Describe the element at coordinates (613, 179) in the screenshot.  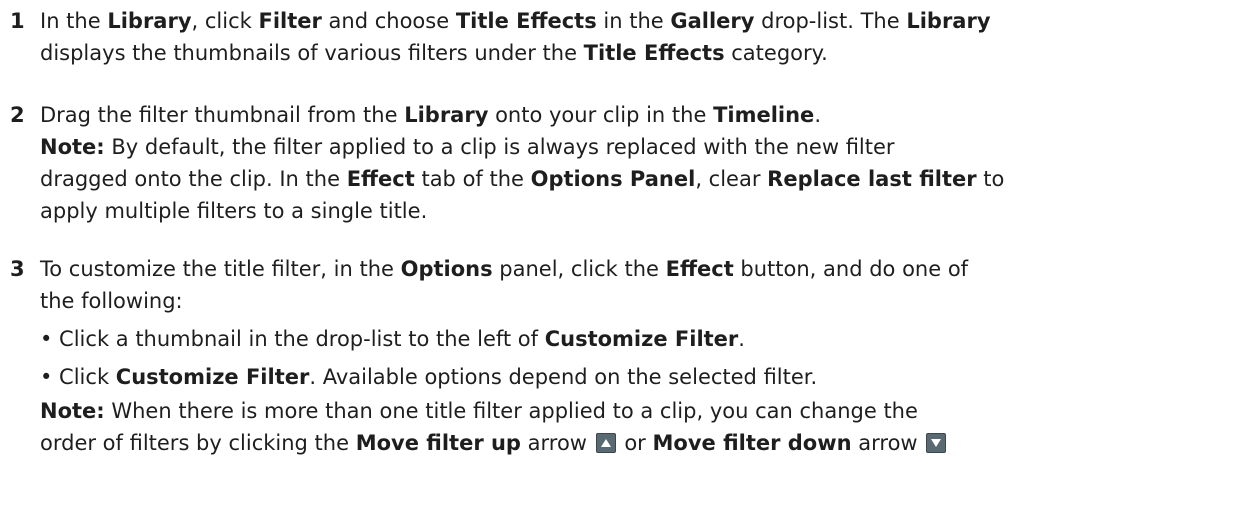
I see `bold-term: Options Panel` at that location.